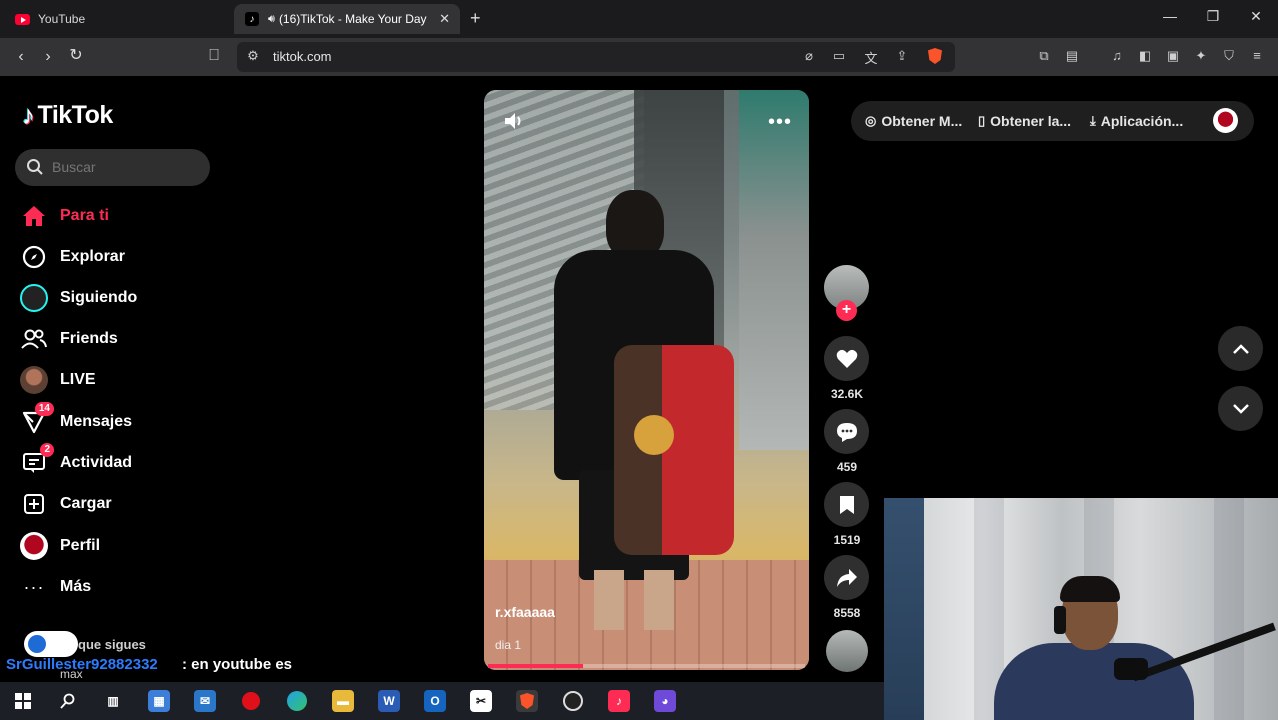 The width and height of the screenshot is (1278, 720). What do you see at coordinates (115, 420) in the screenshot?
I see `sidebar-item-mensajes: 14 Mensajes` at bounding box center [115, 420].